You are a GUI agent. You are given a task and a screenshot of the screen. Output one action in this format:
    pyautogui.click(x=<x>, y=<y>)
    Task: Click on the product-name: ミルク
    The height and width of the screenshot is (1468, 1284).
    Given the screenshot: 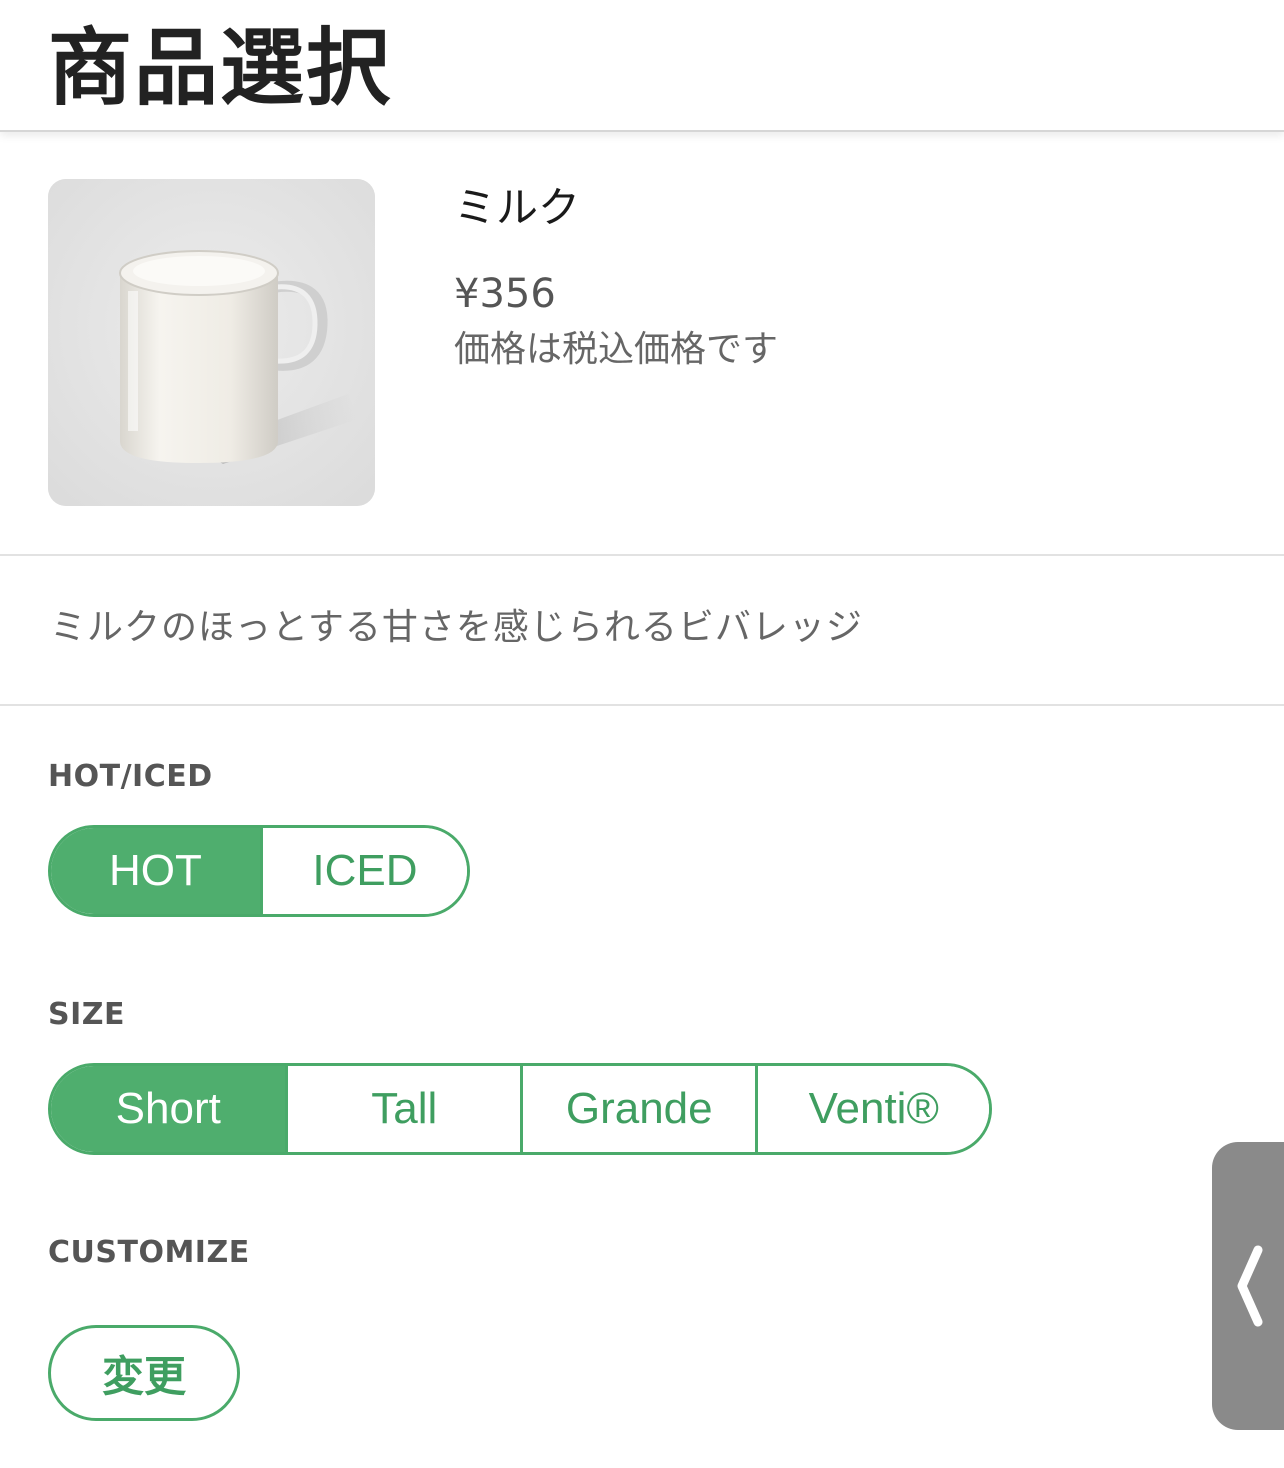 What is the action you would take?
    pyautogui.click(x=517, y=207)
    